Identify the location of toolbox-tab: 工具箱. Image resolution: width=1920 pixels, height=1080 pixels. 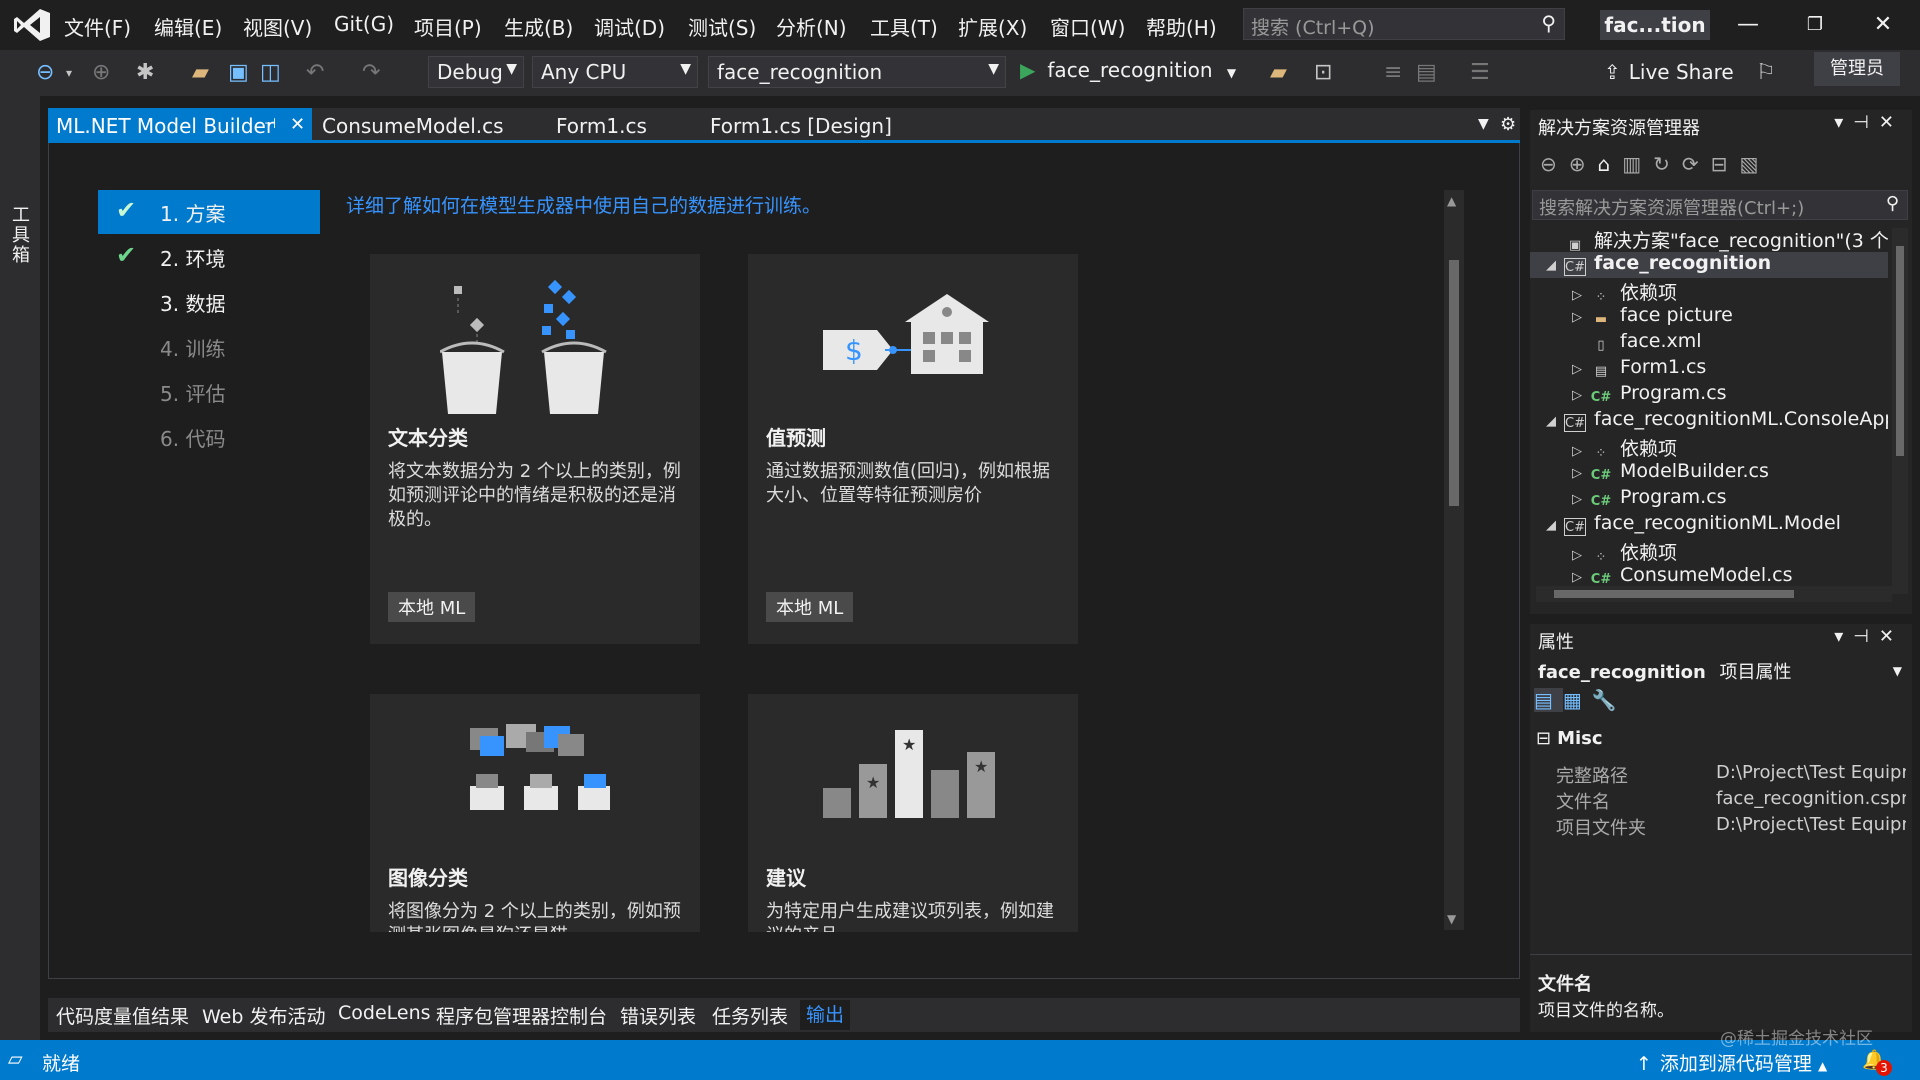
(22, 236).